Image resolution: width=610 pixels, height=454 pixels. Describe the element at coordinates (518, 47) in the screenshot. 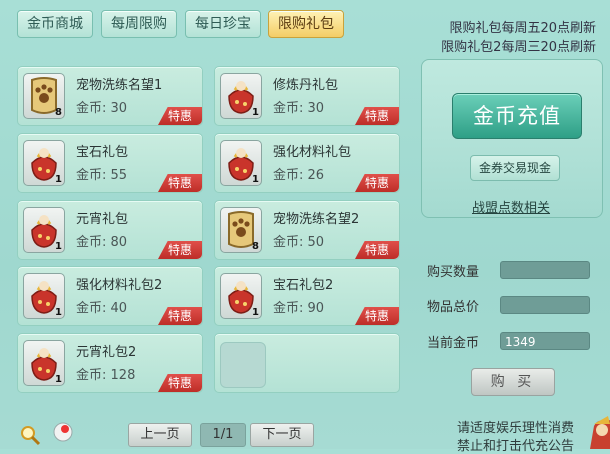

I see `refresh-notice-2: 限购礼包2每周三20点刷新` at that location.